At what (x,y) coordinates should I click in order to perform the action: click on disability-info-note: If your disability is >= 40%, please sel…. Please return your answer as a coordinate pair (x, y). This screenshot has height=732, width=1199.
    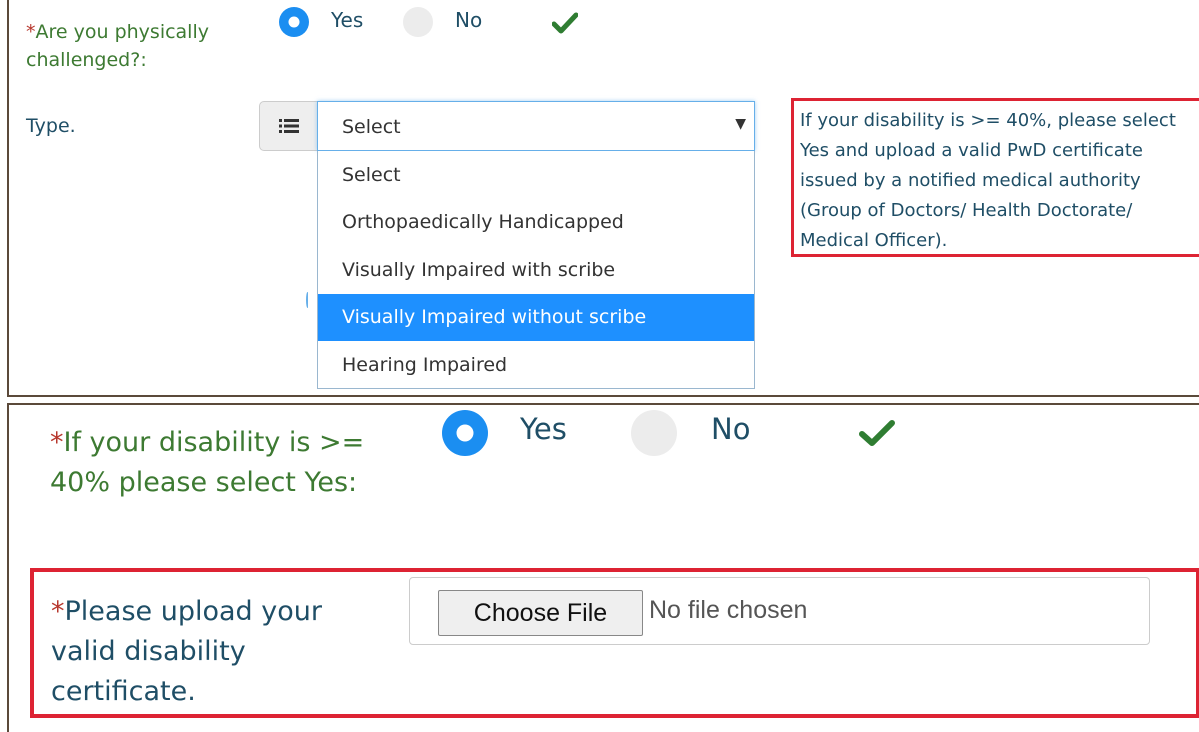
    Looking at the image, I should click on (995, 177).